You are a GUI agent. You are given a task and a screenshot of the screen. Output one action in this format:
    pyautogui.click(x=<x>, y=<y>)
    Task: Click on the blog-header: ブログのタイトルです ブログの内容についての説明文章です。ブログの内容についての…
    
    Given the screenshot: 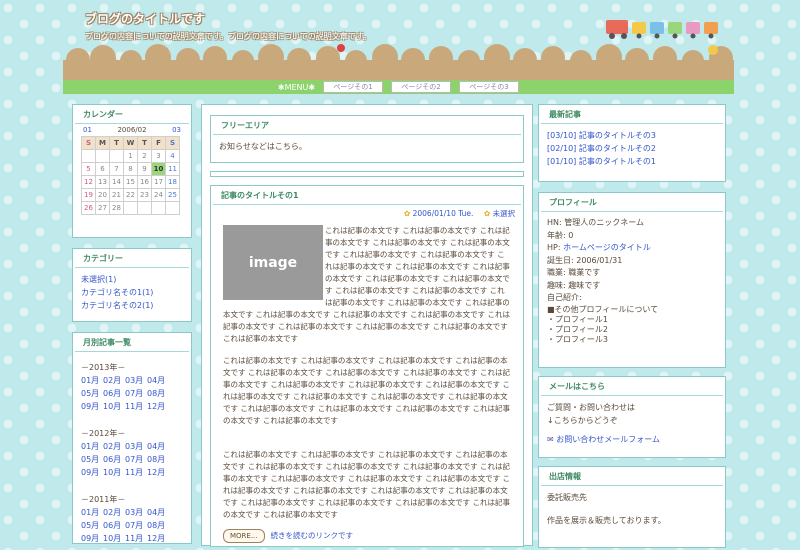 What is the action you would take?
    pyautogui.click(x=398, y=40)
    